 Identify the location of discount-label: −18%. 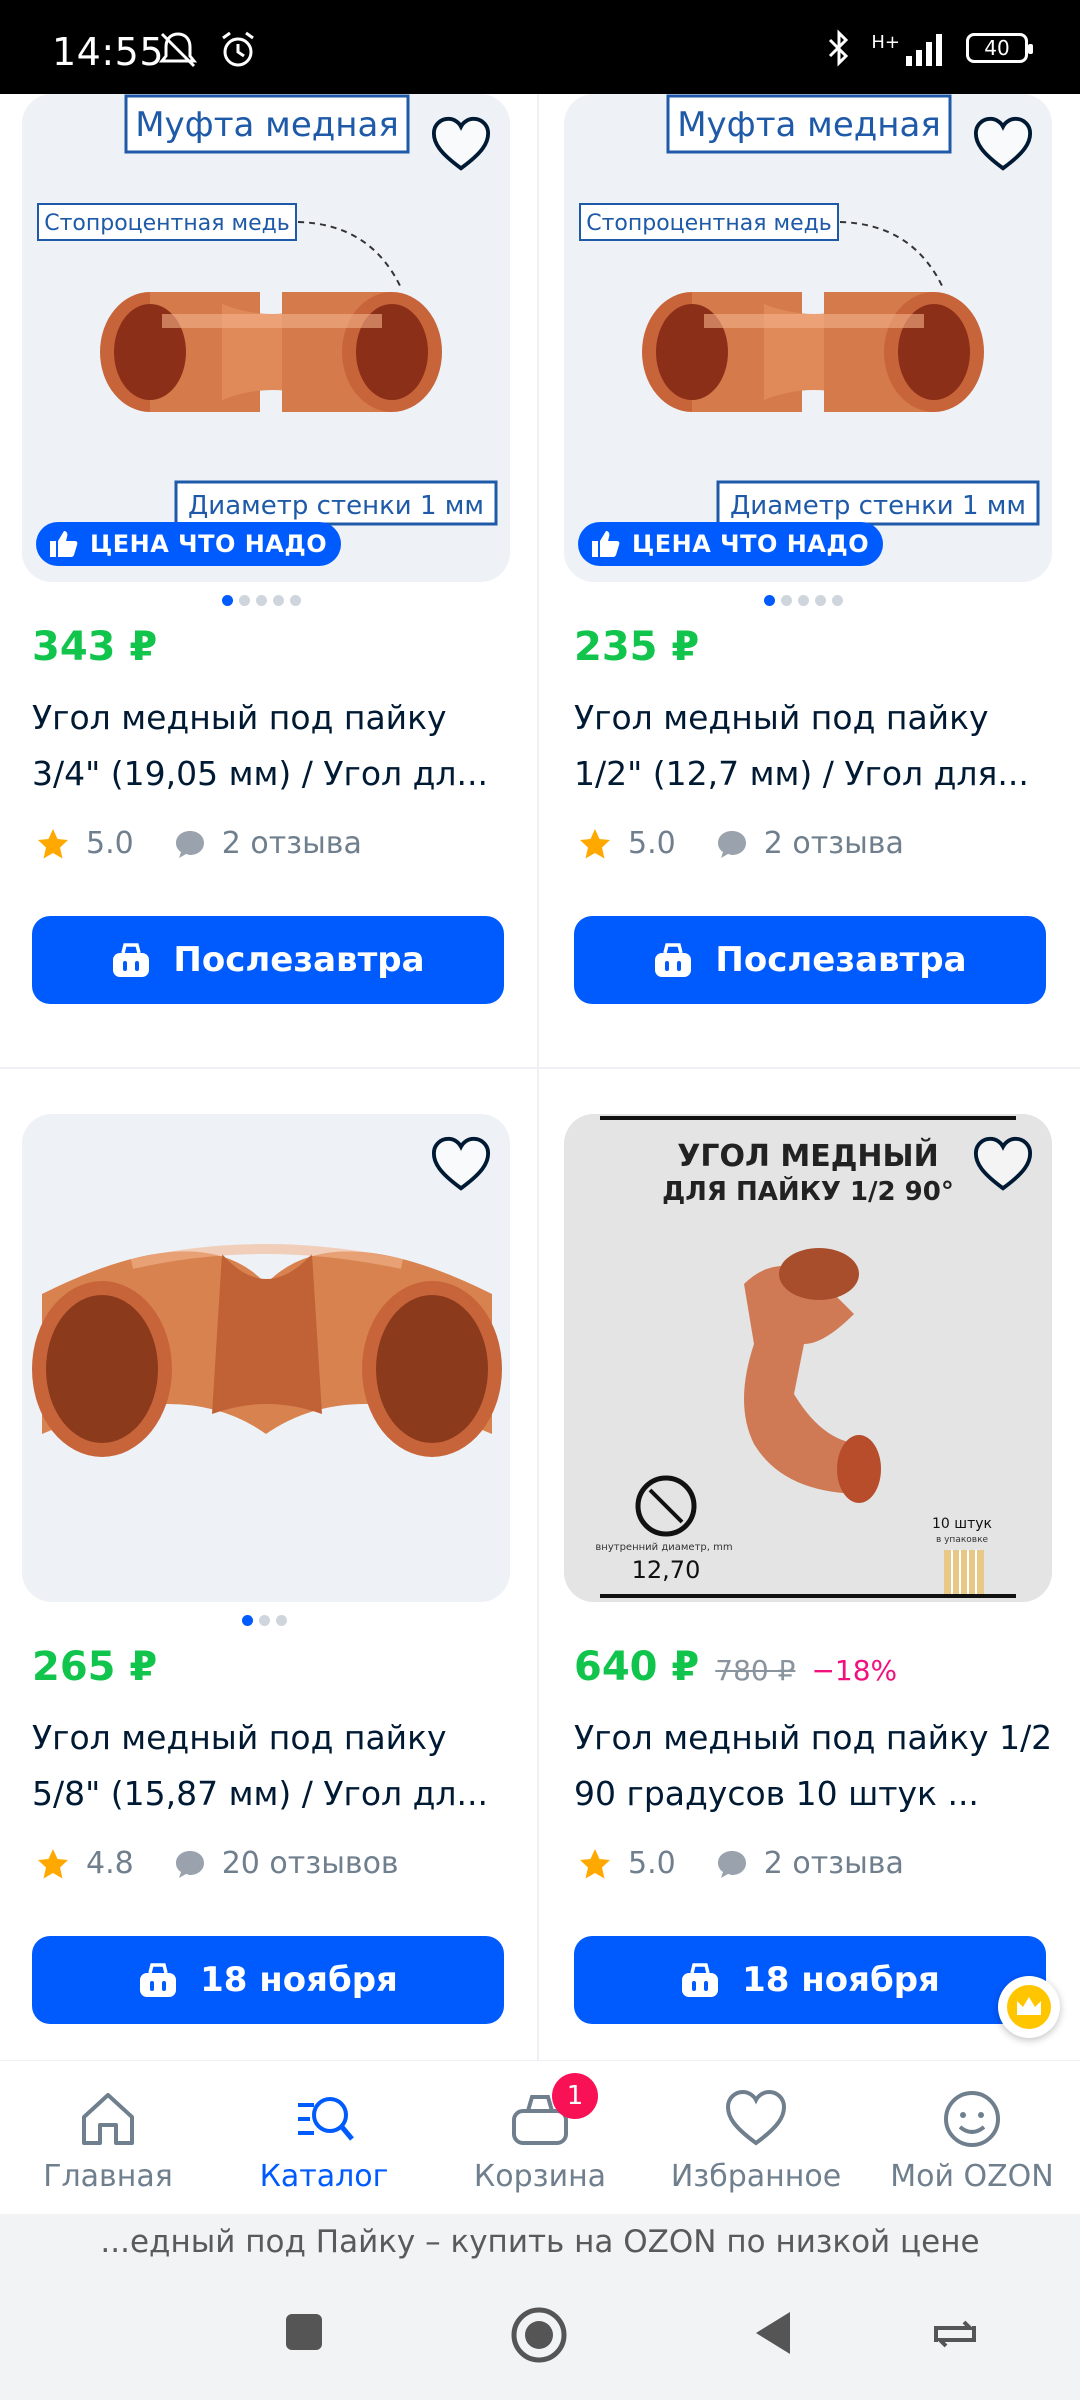
(854, 1670).